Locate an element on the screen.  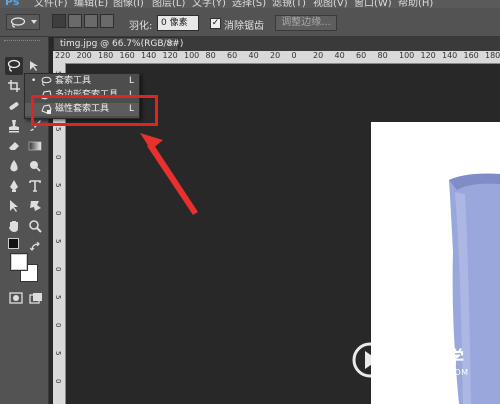
document-tab-bar: timg.jpg @ 66.7%(RGB/8#) × is located at coordinates (276, 44).